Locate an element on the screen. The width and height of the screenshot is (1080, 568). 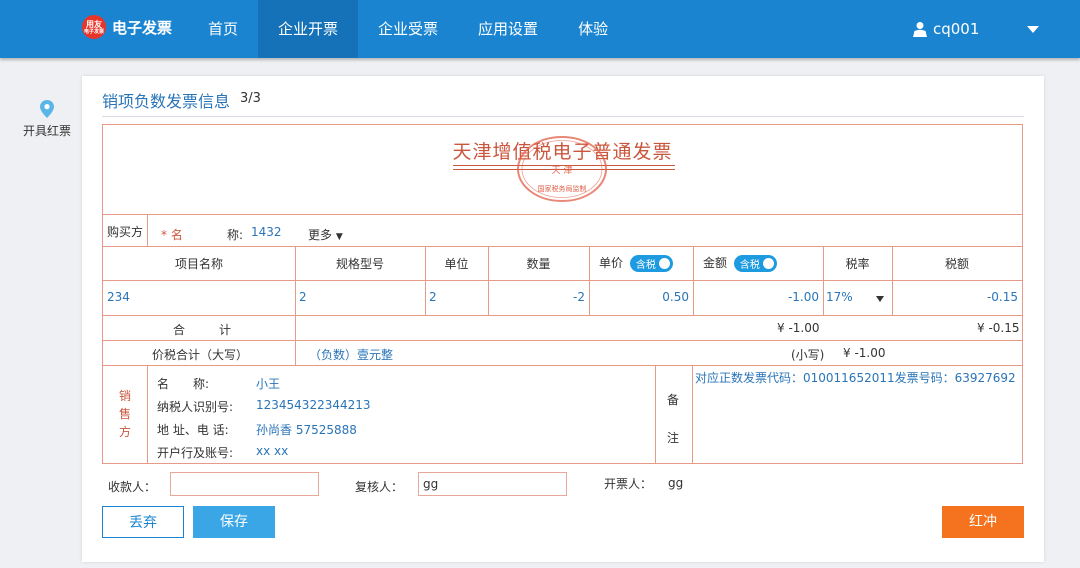
remark-text: 对应正数发票代码：010011652011发票号码：63927692 is located at coordinates (855, 377).